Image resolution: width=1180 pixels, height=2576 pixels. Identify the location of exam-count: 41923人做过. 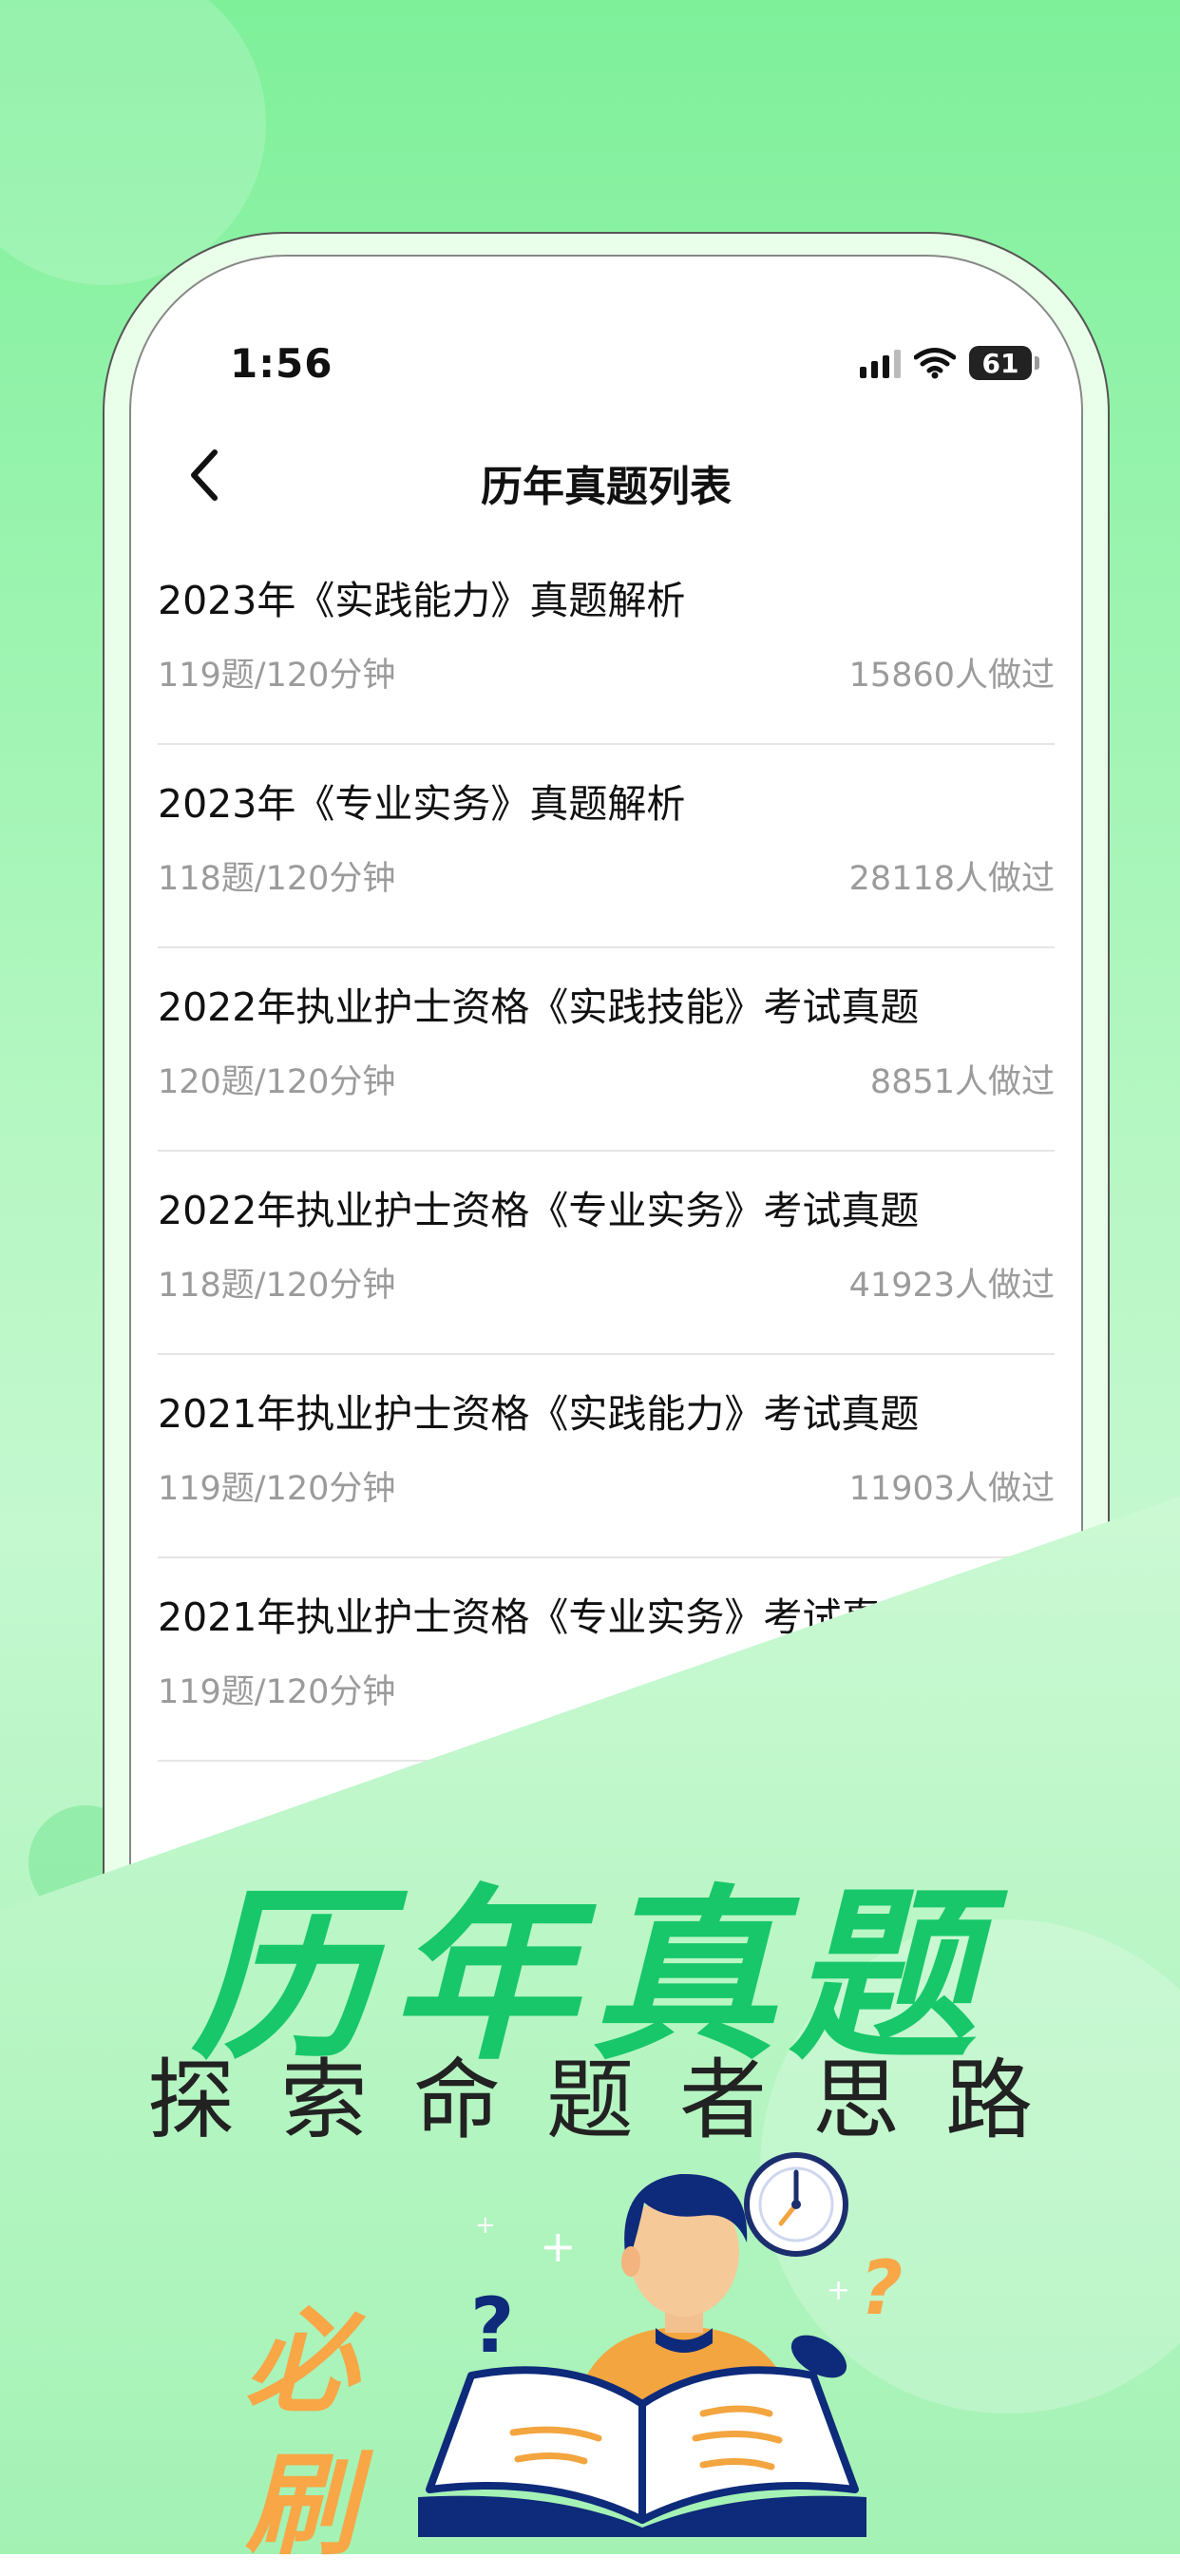
(951, 1286).